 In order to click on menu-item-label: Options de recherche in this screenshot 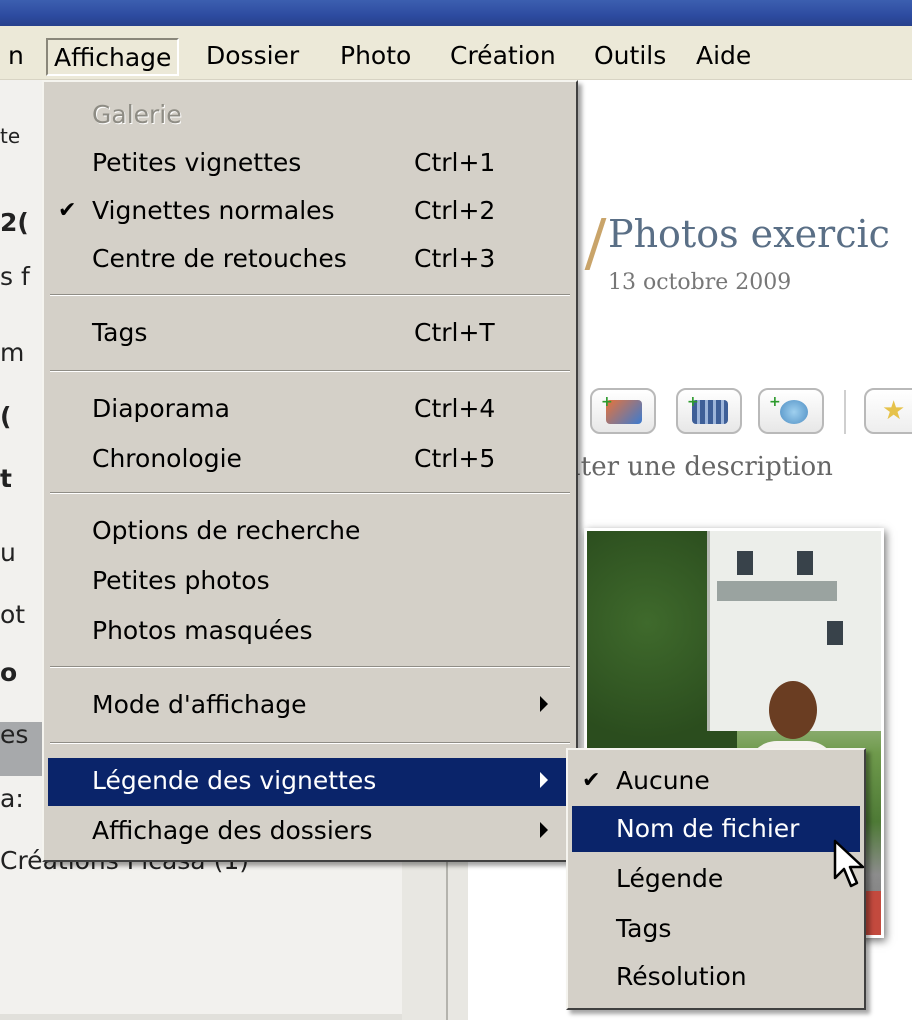, I will do `click(226, 530)`.